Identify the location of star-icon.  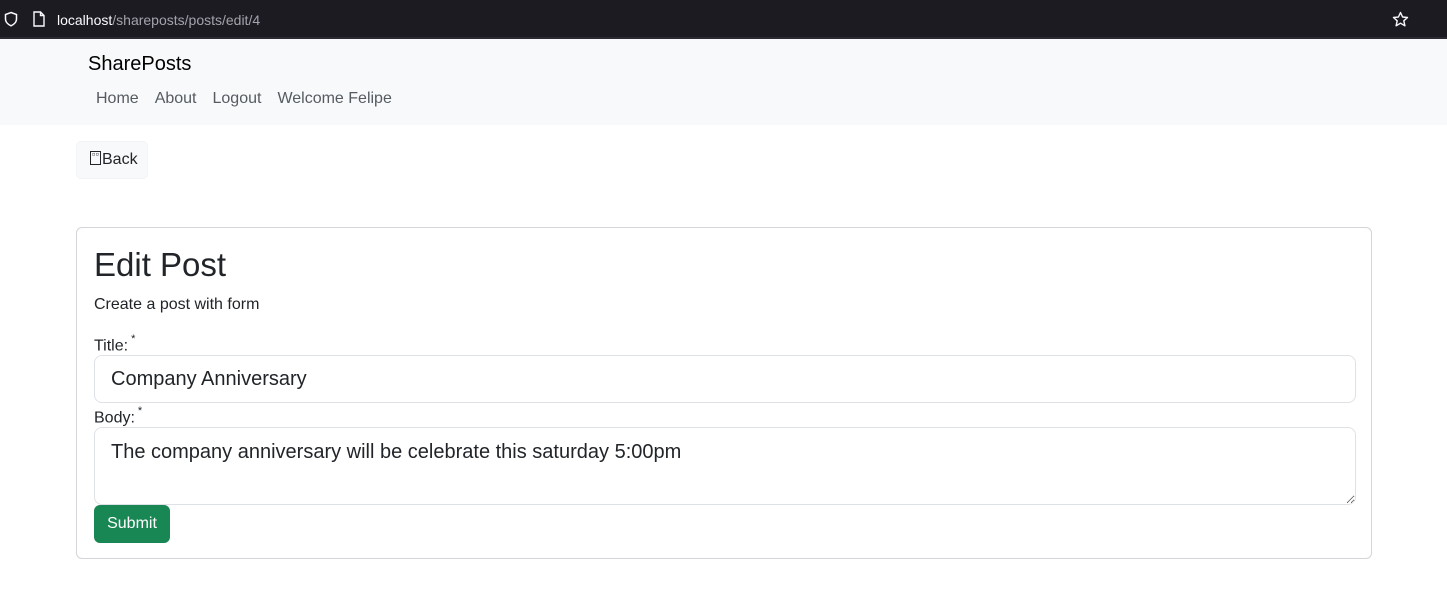
(1400, 19).